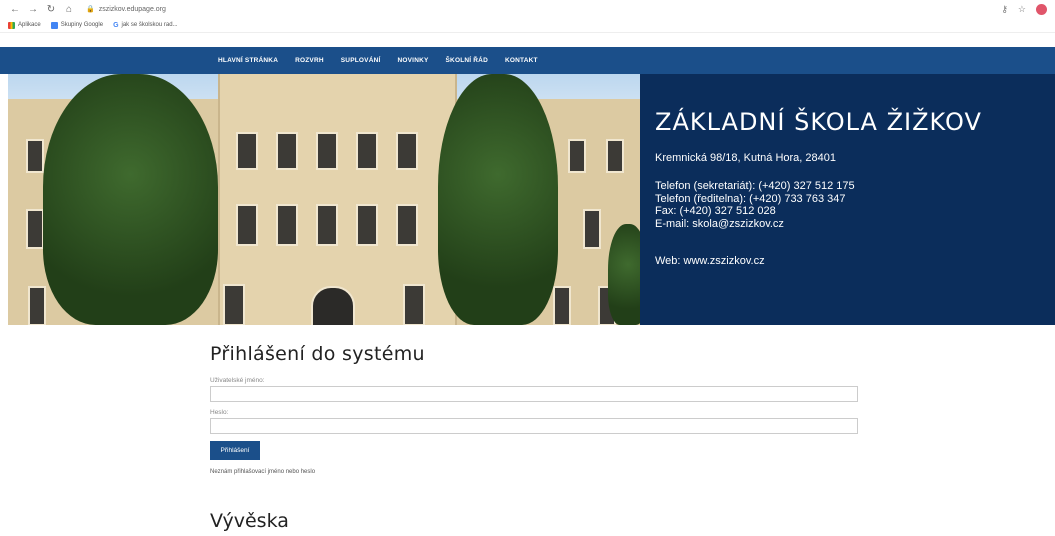 This screenshot has height=536, width=1055. I want to click on address-bar: 🔒 zszizkov.edupage.org, so click(126, 9).